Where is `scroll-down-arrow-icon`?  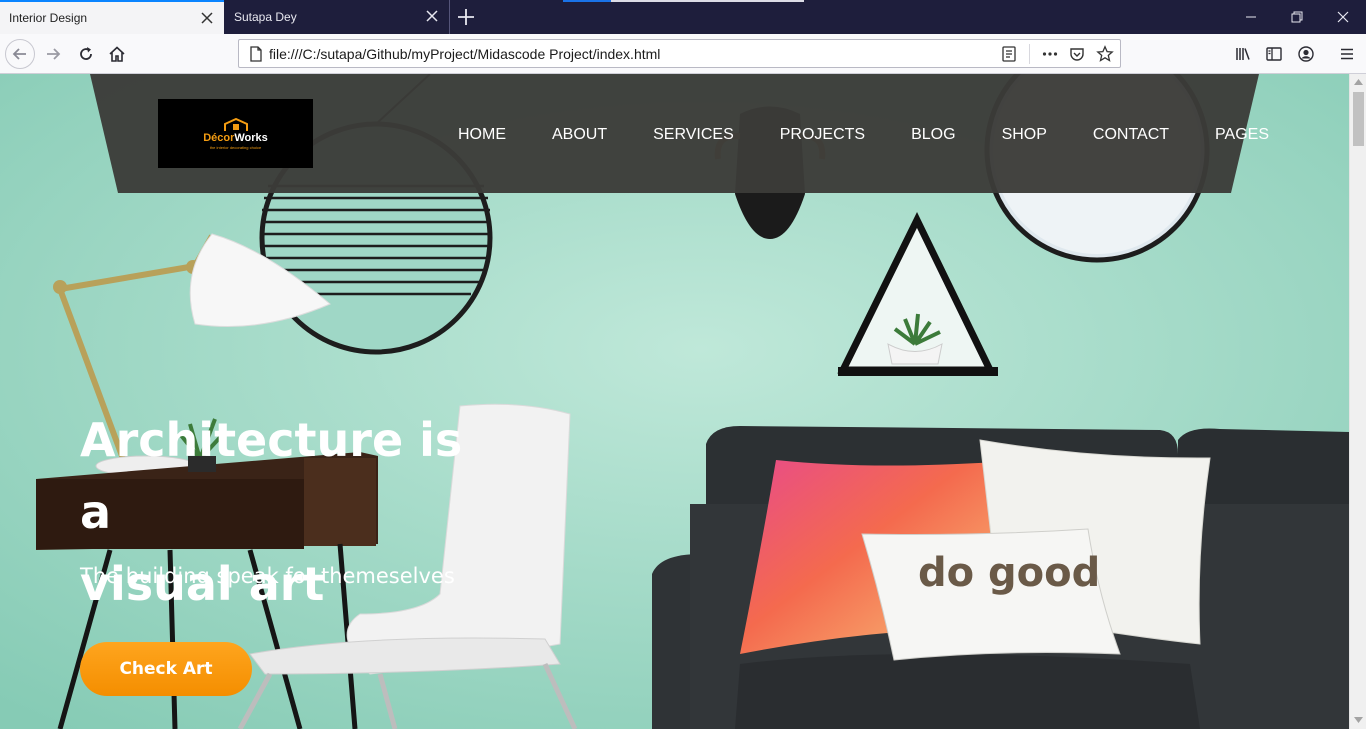
scroll-down-arrow-icon is located at coordinates (1358, 720).